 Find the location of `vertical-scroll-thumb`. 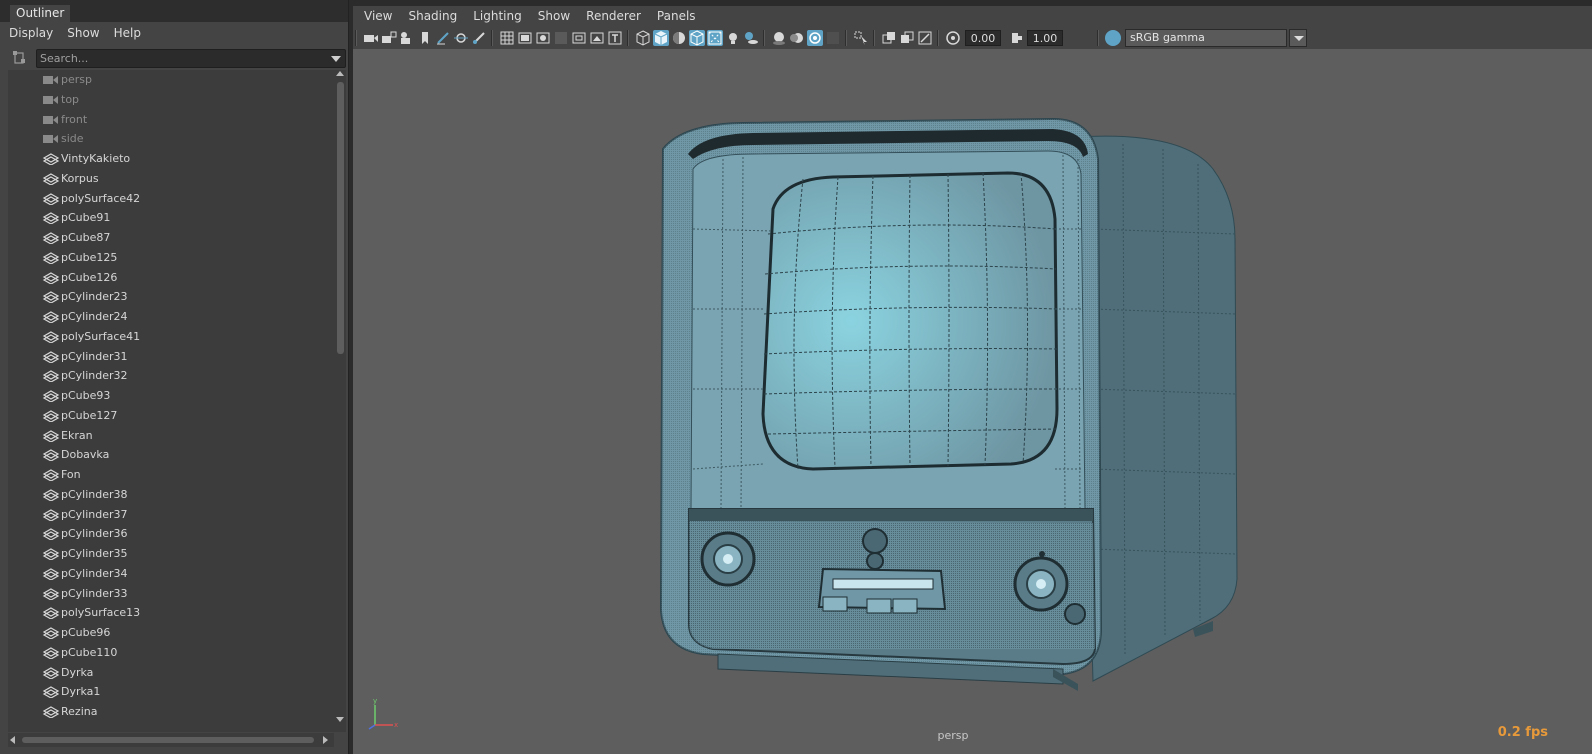

vertical-scroll-thumb is located at coordinates (340, 218).